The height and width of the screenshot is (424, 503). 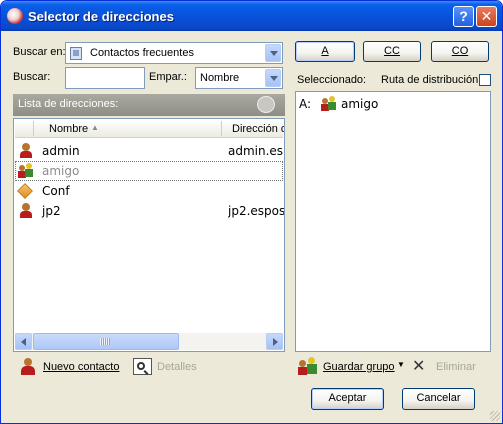 What do you see at coordinates (25, 191) in the screenshot?
I see `box-icon` at bounding box center [25, 191].